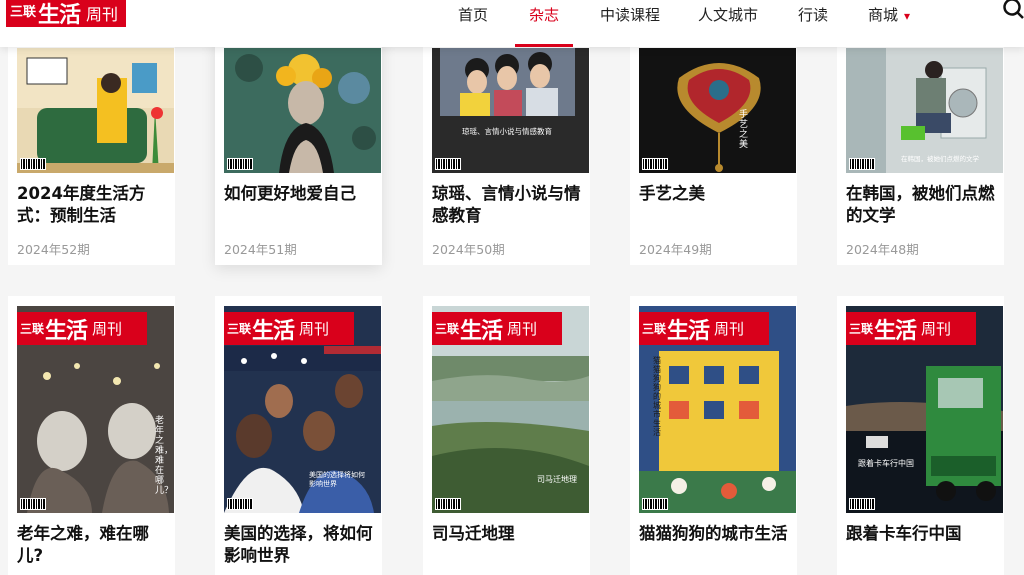 The width and height of the screenshot is (1024, 575). I want to click on magazine-cover: 三联 生活 周刊 司马迁地理, so click(510, 409).